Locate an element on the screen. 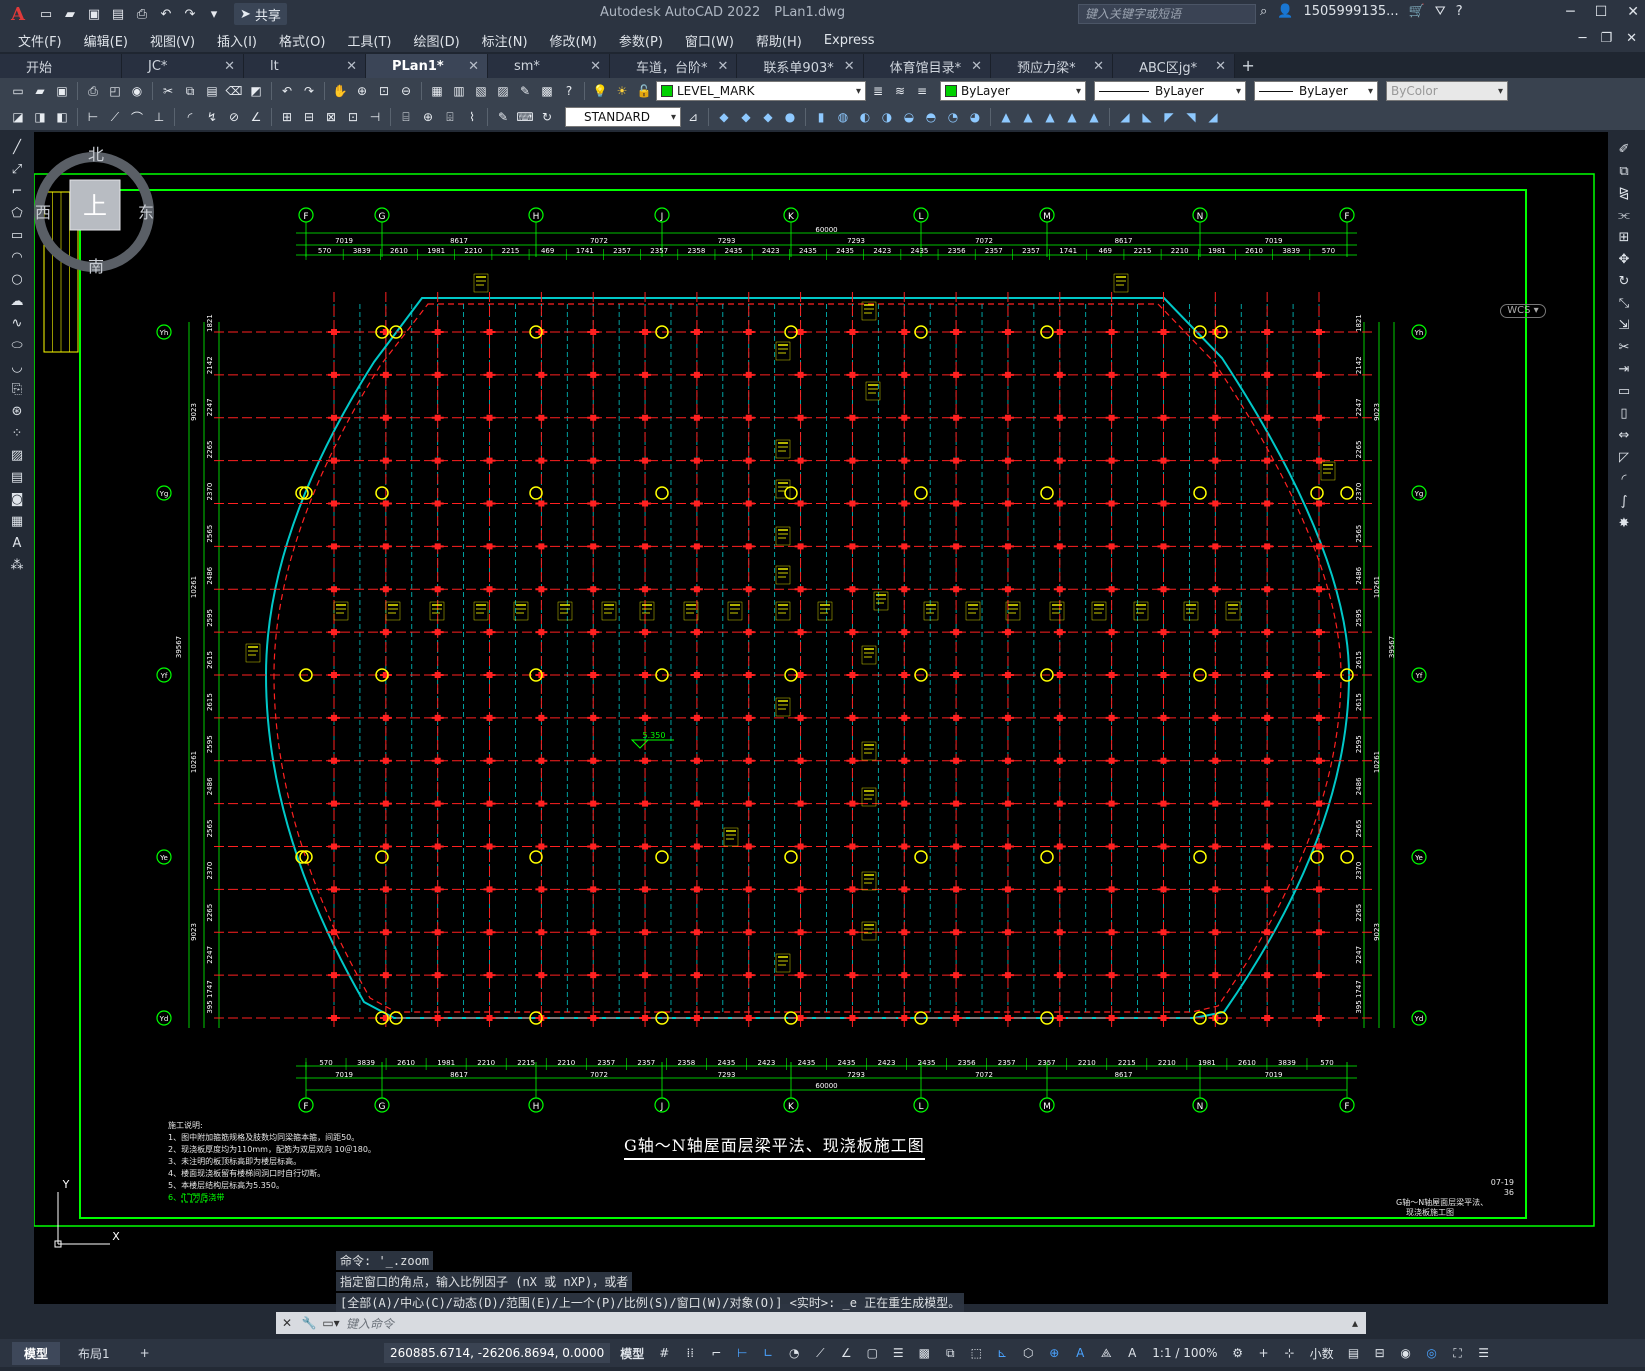  layer-previous-icon: ≡ is located at coordinates (922, 91).